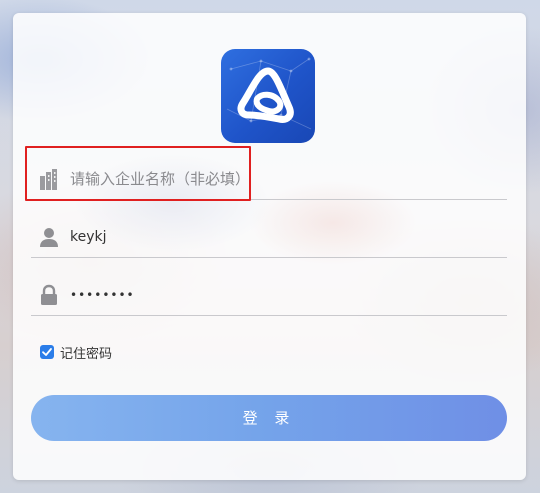 The width and height of the screenshot is (540, 493). What do you see at coordinates (269, 418) in the screenshot?
I see `login-button: 登 录` at bounding box center [269, 418].